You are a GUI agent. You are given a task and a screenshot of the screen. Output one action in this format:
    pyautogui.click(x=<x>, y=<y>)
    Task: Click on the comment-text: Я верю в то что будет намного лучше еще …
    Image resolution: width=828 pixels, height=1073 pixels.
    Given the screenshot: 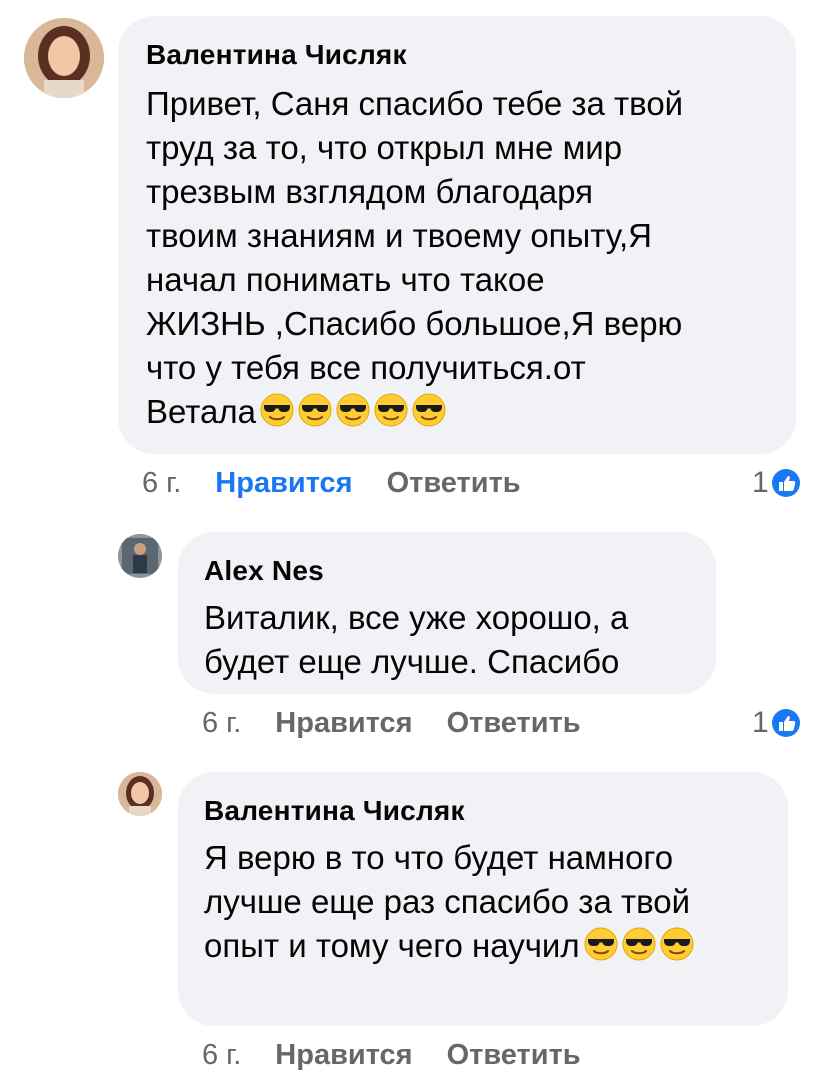 What is the action you would take?
    pyautogui.click(x=483, y=902)
    